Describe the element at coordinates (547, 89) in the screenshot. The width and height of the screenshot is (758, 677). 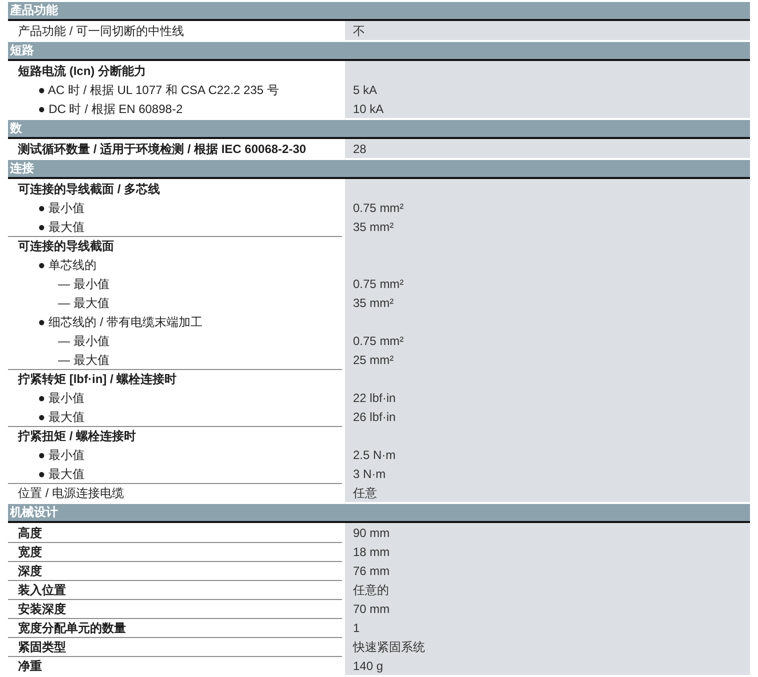
I see `spec-value: 5 kA` at that location.